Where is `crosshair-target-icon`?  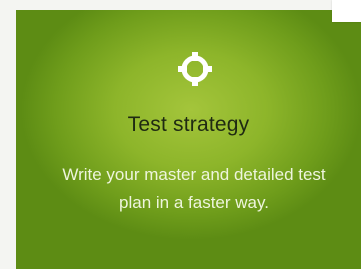
crosshair-target-icon is located at coordinates (195, 69).